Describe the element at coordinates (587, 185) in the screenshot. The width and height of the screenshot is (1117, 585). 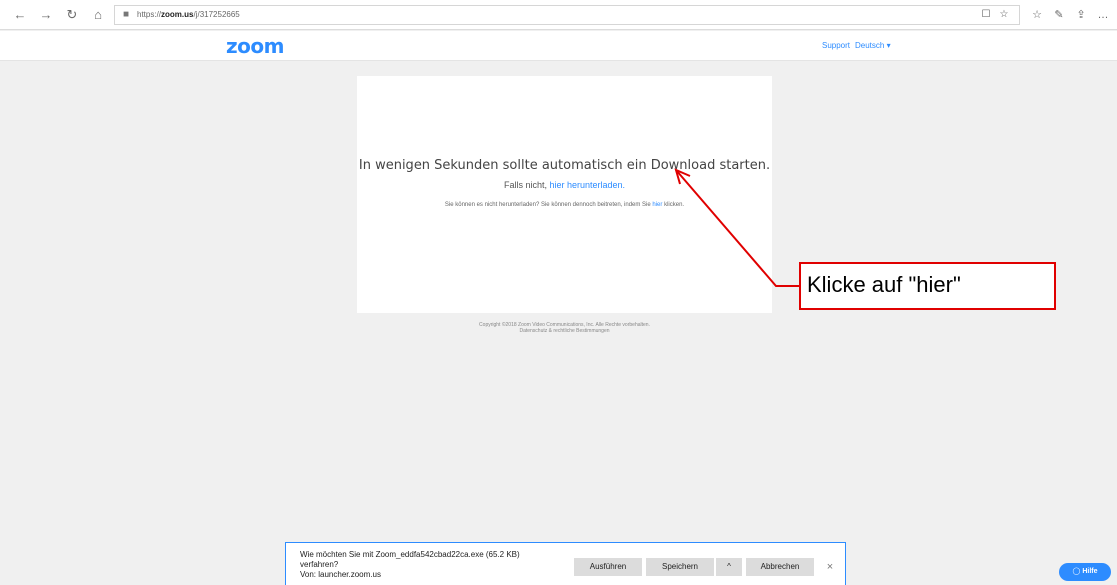
I see `download-here-link: hier herunterladen.` at that location.